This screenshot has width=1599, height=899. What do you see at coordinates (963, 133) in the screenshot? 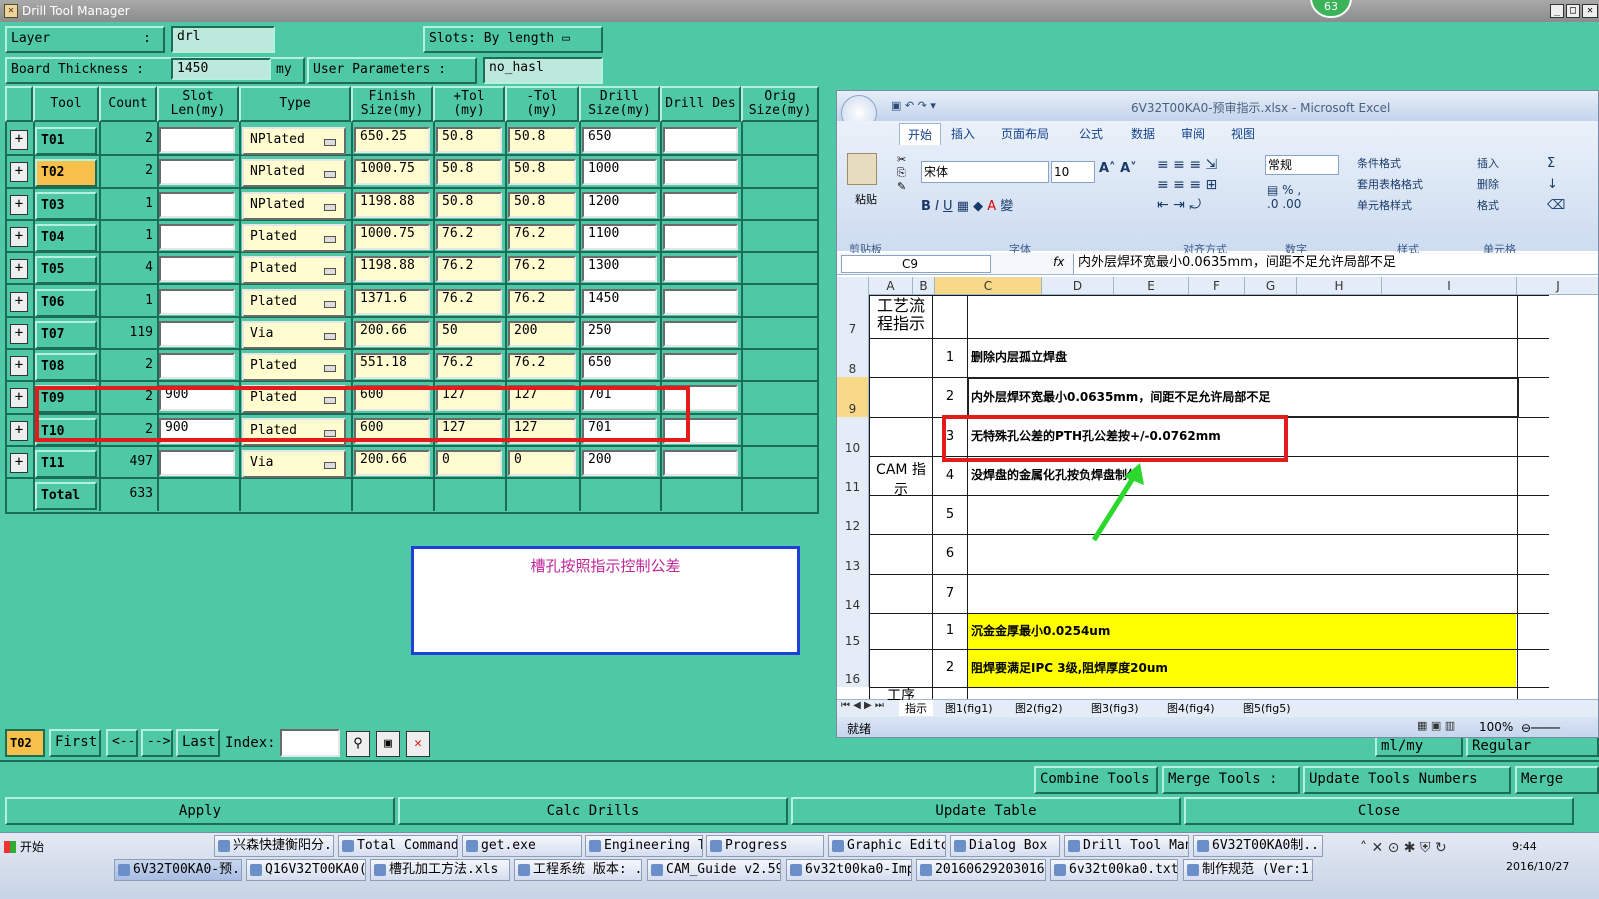
I see `ribbon-tab: 插入` at bounding box center [963, 133].